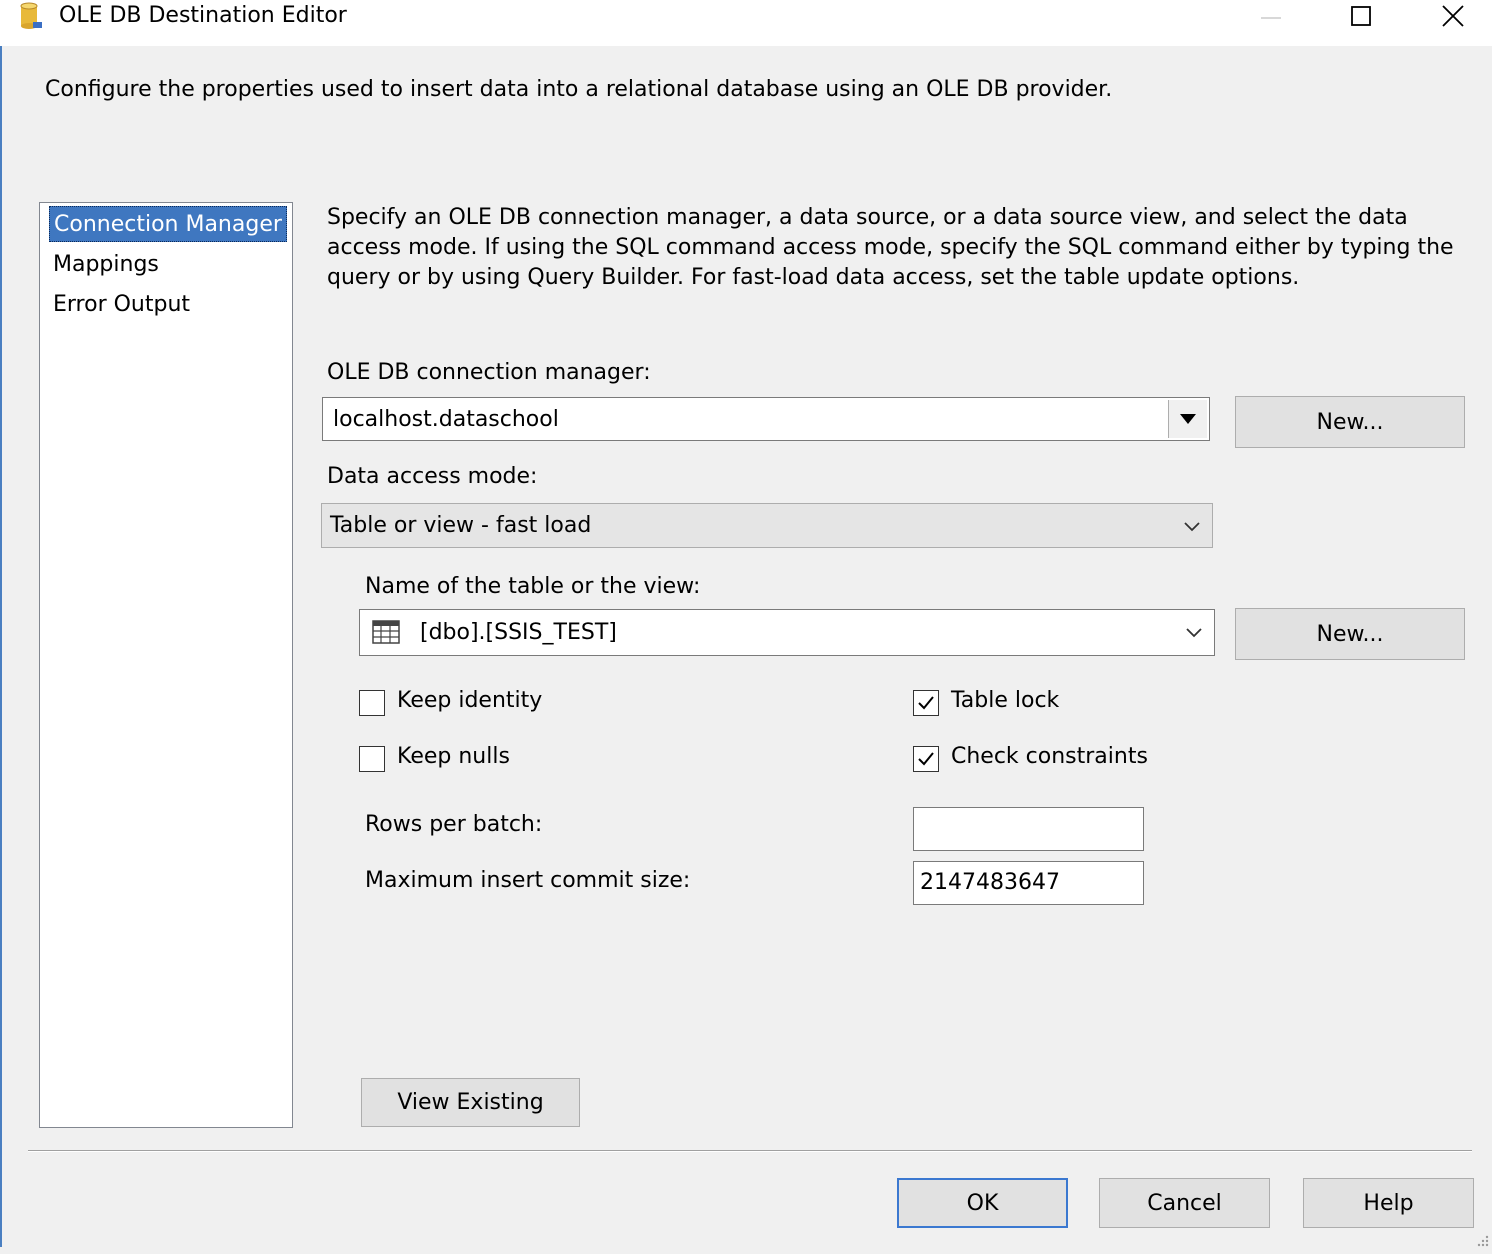 The height and width of the screenshot is (1254, 1492). What do you see at coordinates (203, 15) in the screenshot?
I see `window-title: OLE DB Destination Editor` at bounding box center [203, 15].